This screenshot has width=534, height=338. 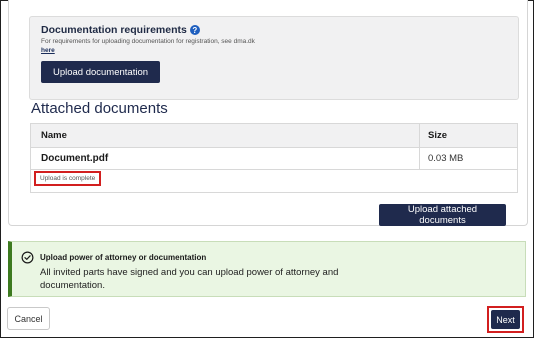 What do you see at coordinates (442, 215) in the screenshot?
I see `upload-attached-documents-button: Upload attached documents` at bounding box center [442, 215].